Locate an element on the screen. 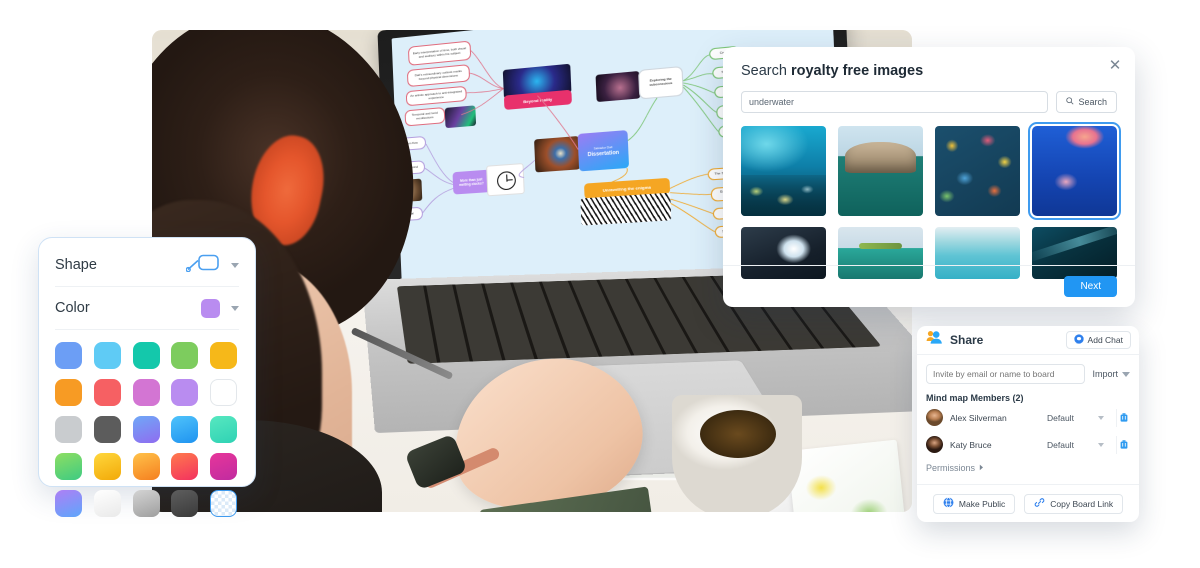 The width and height of the screenshot is (1200, 568). chat-bubble-icon is located at coordinates (1078, 340).